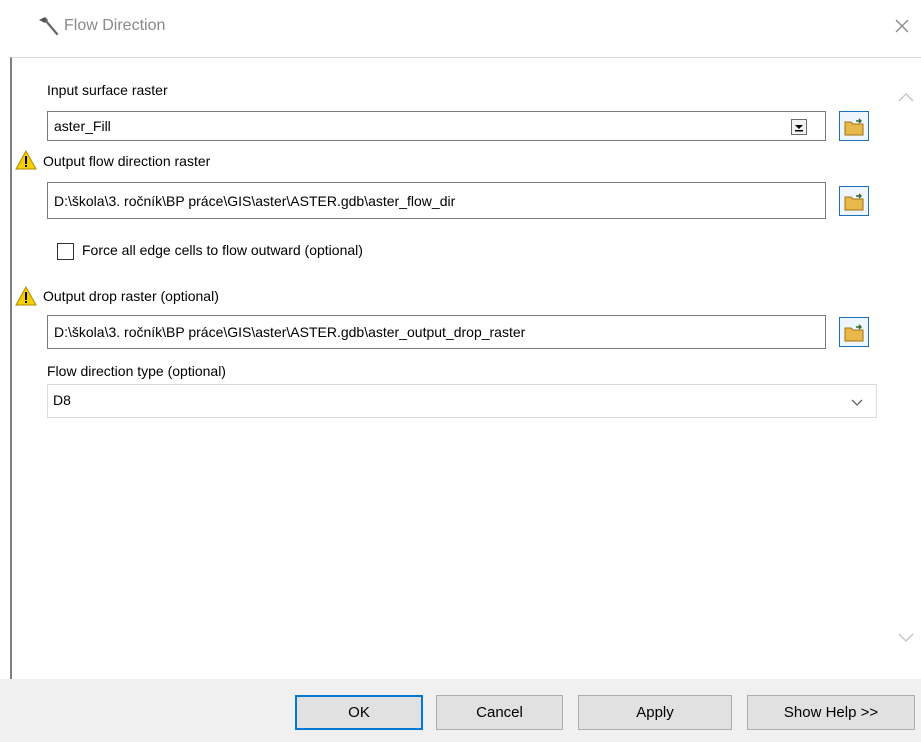 The image size is (921, 742). Describe the element at coordinates (131, 296) in the screenshot. I see `output-drop-label: Output drop raster (optional)` at that location.